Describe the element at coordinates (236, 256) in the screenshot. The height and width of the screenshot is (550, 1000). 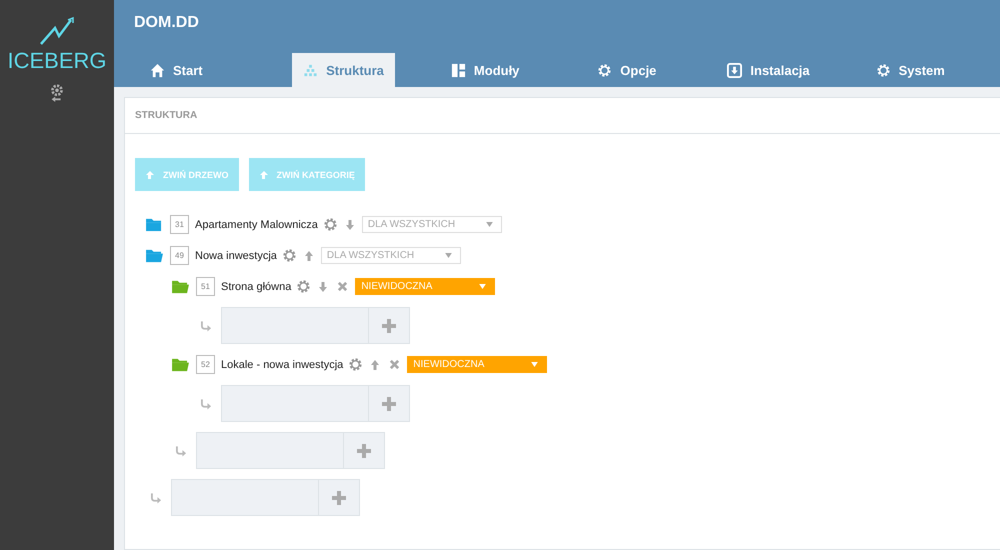
I see `node-name: Nowa inwestycja` at that location.